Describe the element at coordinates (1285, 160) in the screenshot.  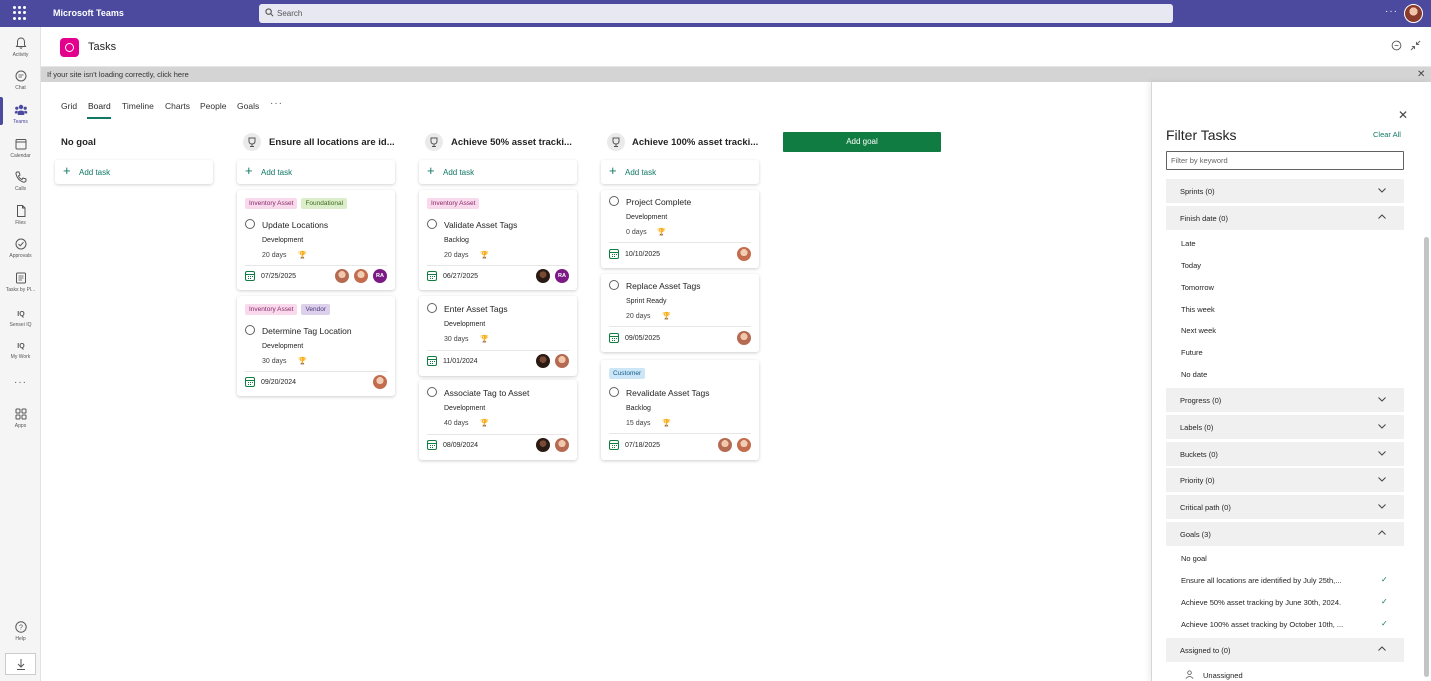
I see `keyword-filter-input` at that location.